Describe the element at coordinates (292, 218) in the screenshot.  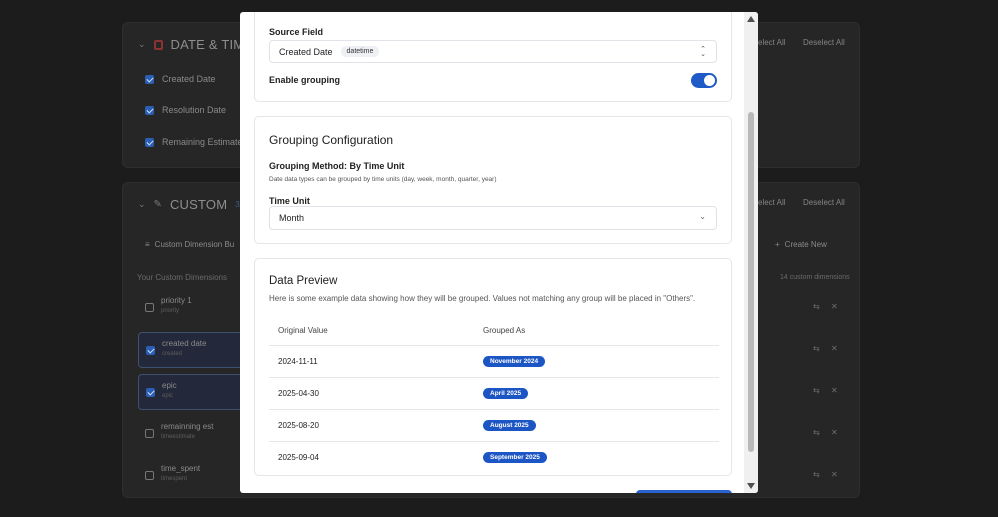
I see `time-unit-value: Month` at that location.